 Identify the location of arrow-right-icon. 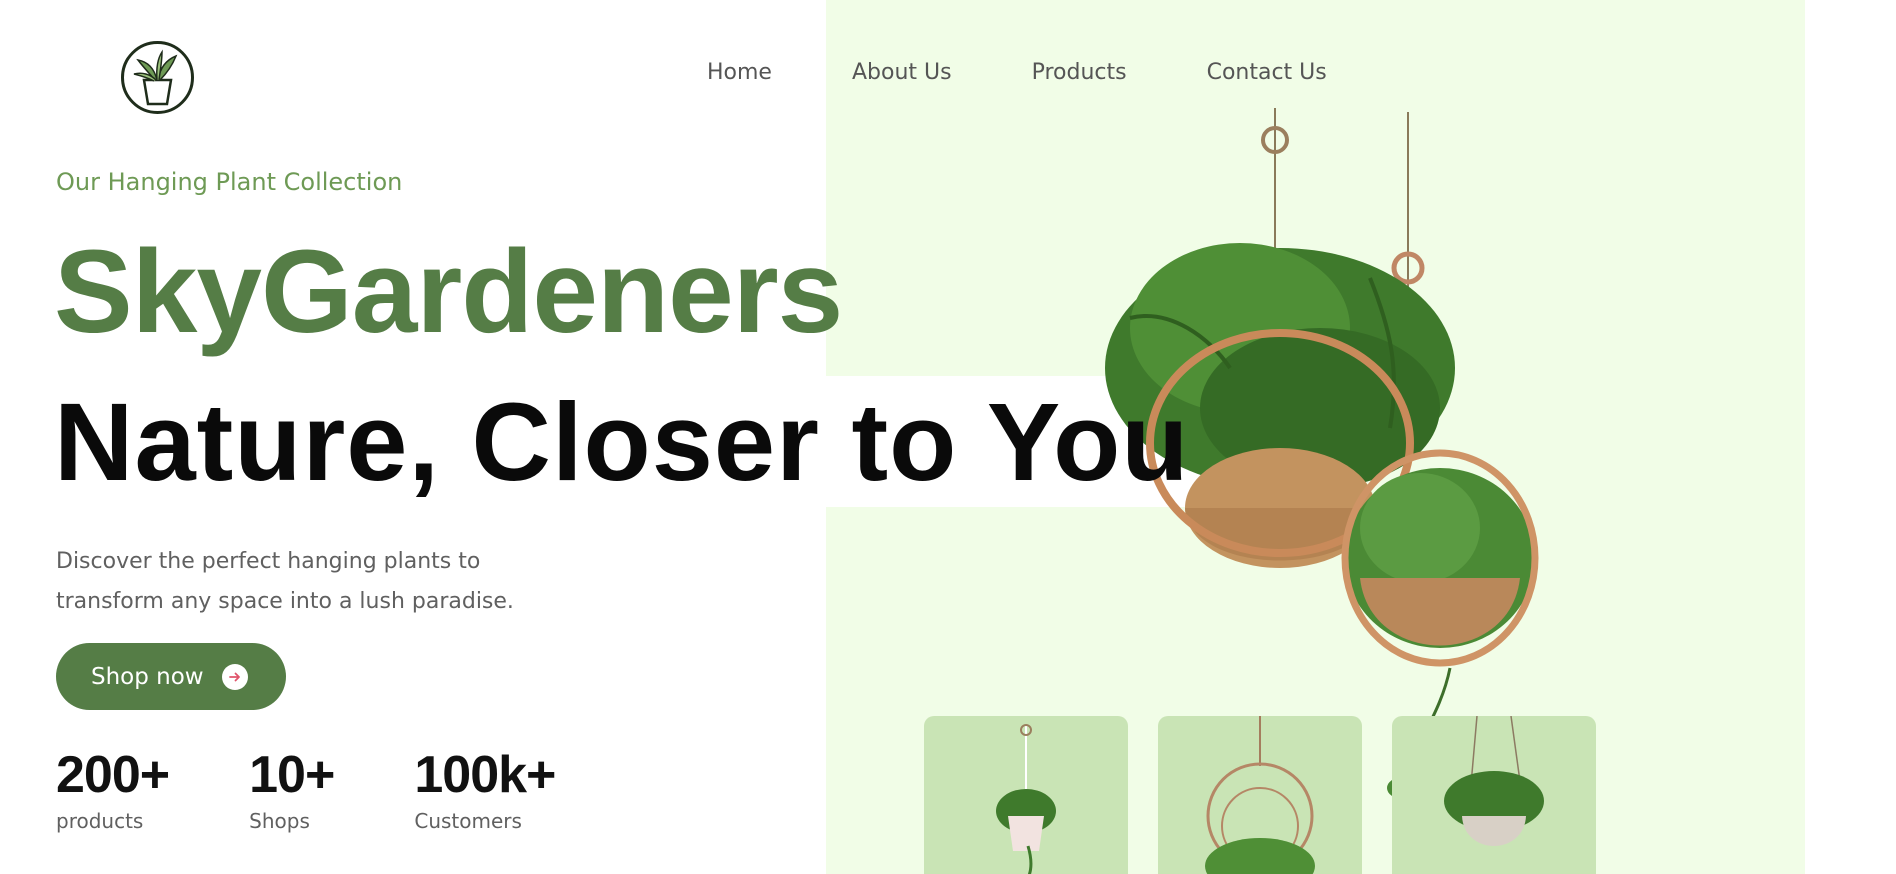
(234, 676).